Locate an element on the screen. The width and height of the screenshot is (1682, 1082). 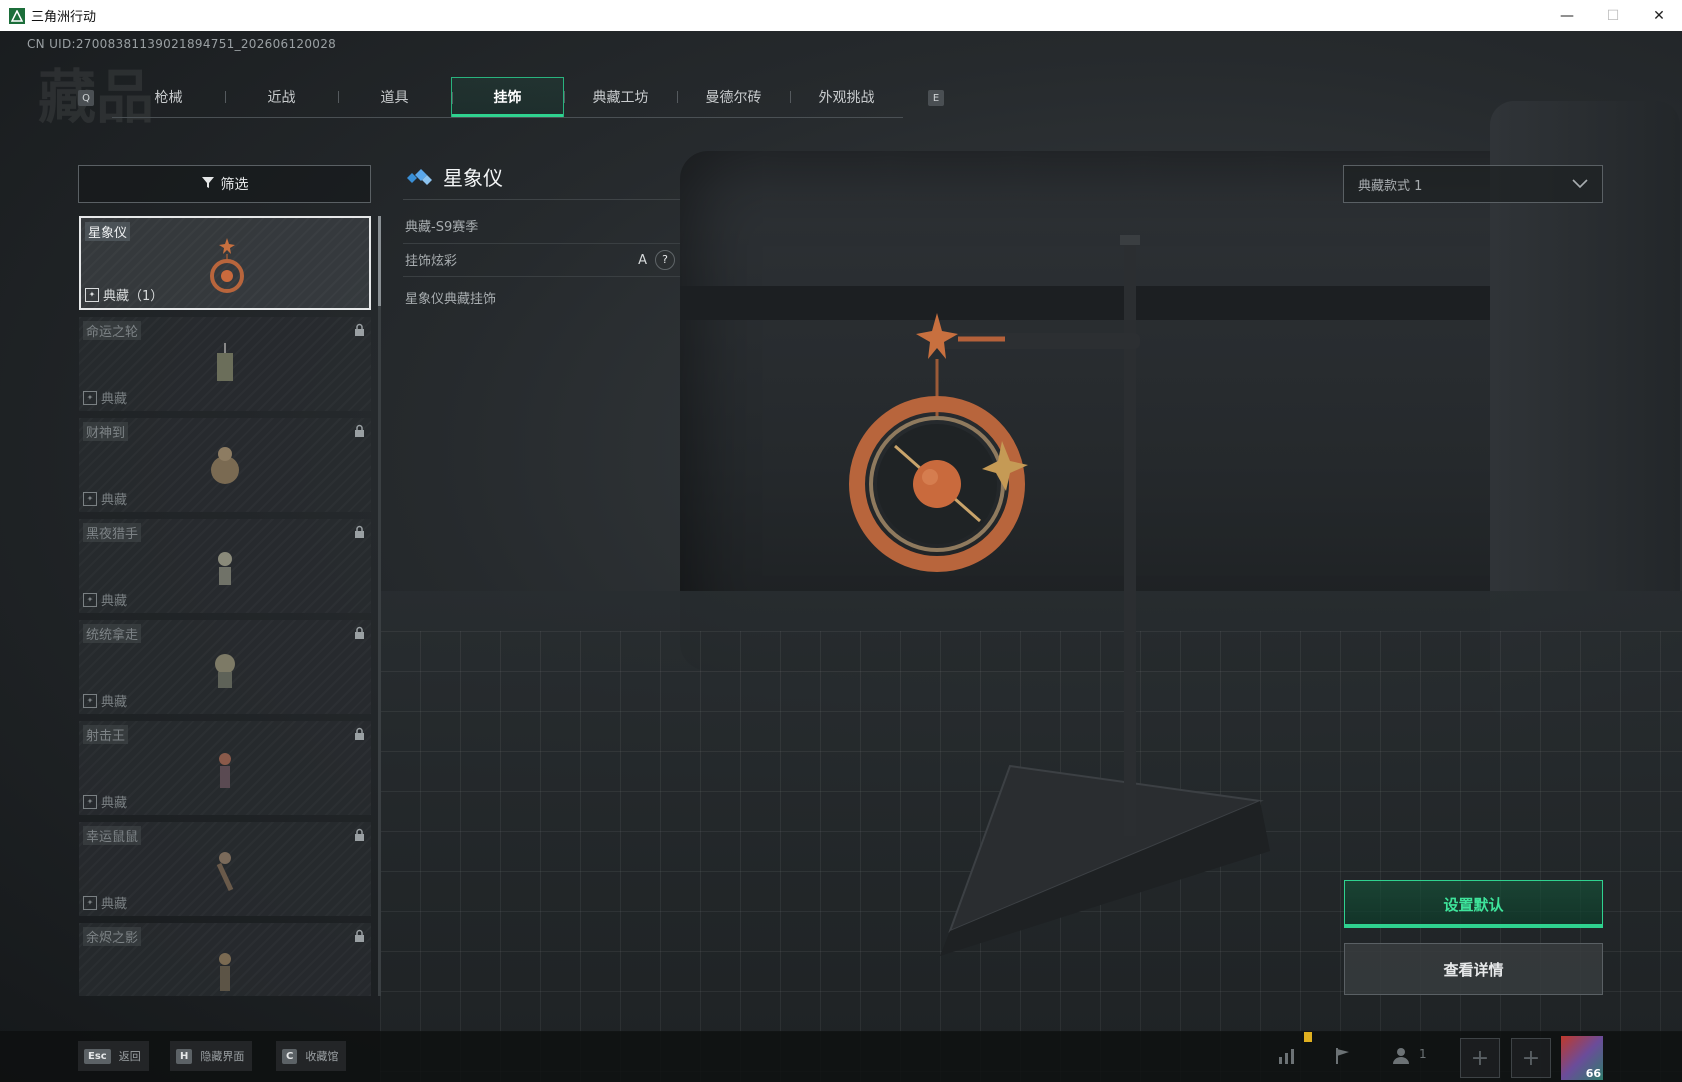
tab-guns: 枪械 is located at coordinates (168, 97).